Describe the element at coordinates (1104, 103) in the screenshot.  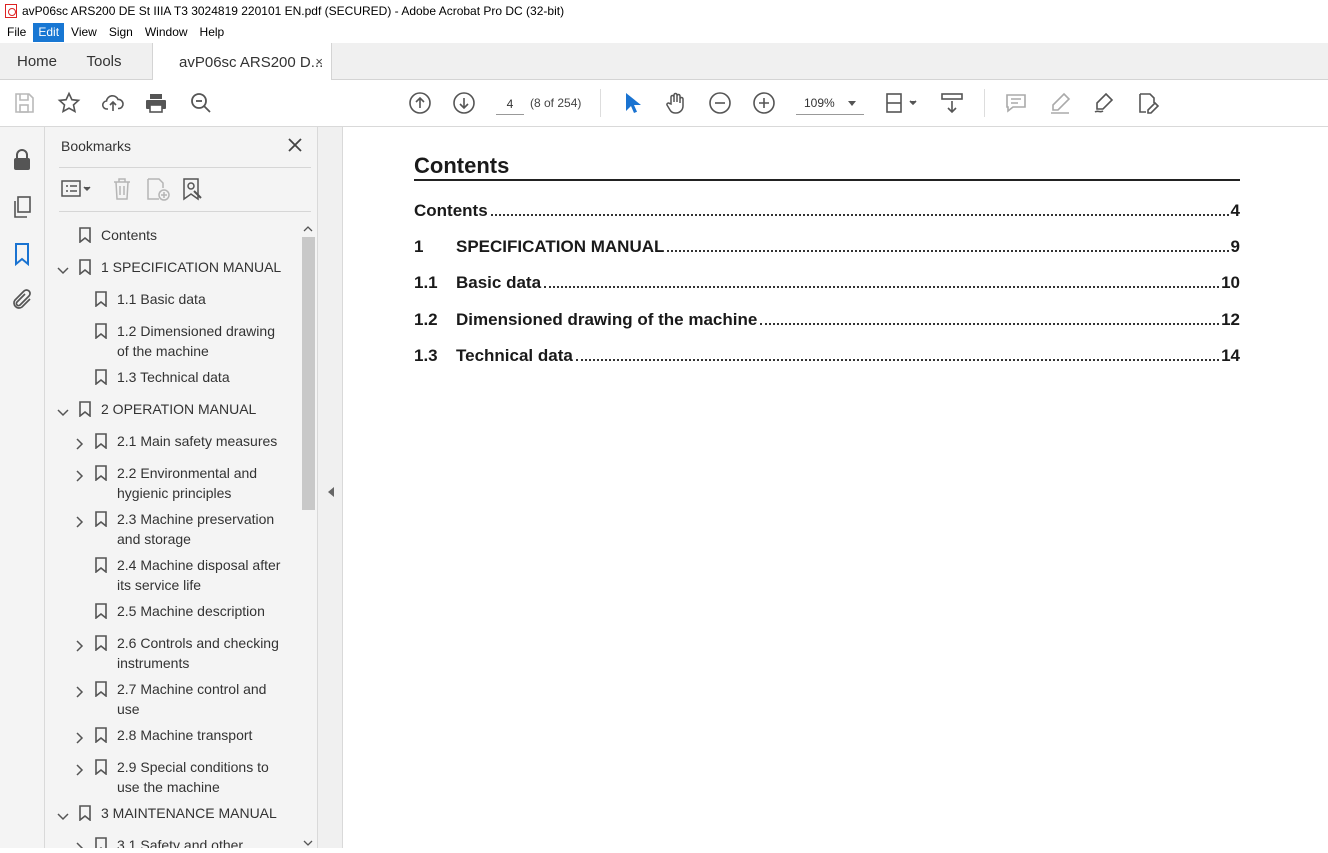
I see `draw-signature-icon` at that location.